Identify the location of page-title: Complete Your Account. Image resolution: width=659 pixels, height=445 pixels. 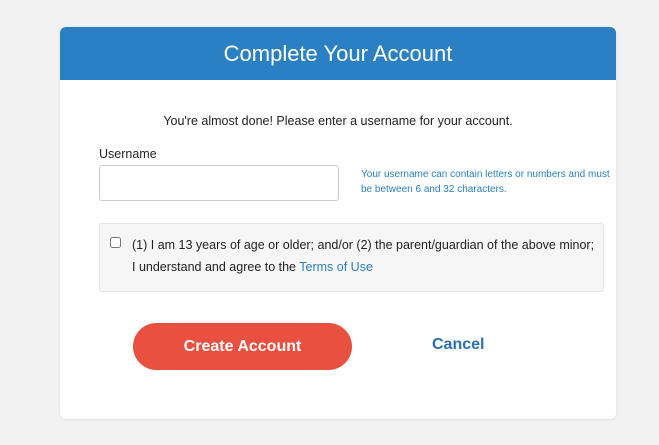
(338, 53).